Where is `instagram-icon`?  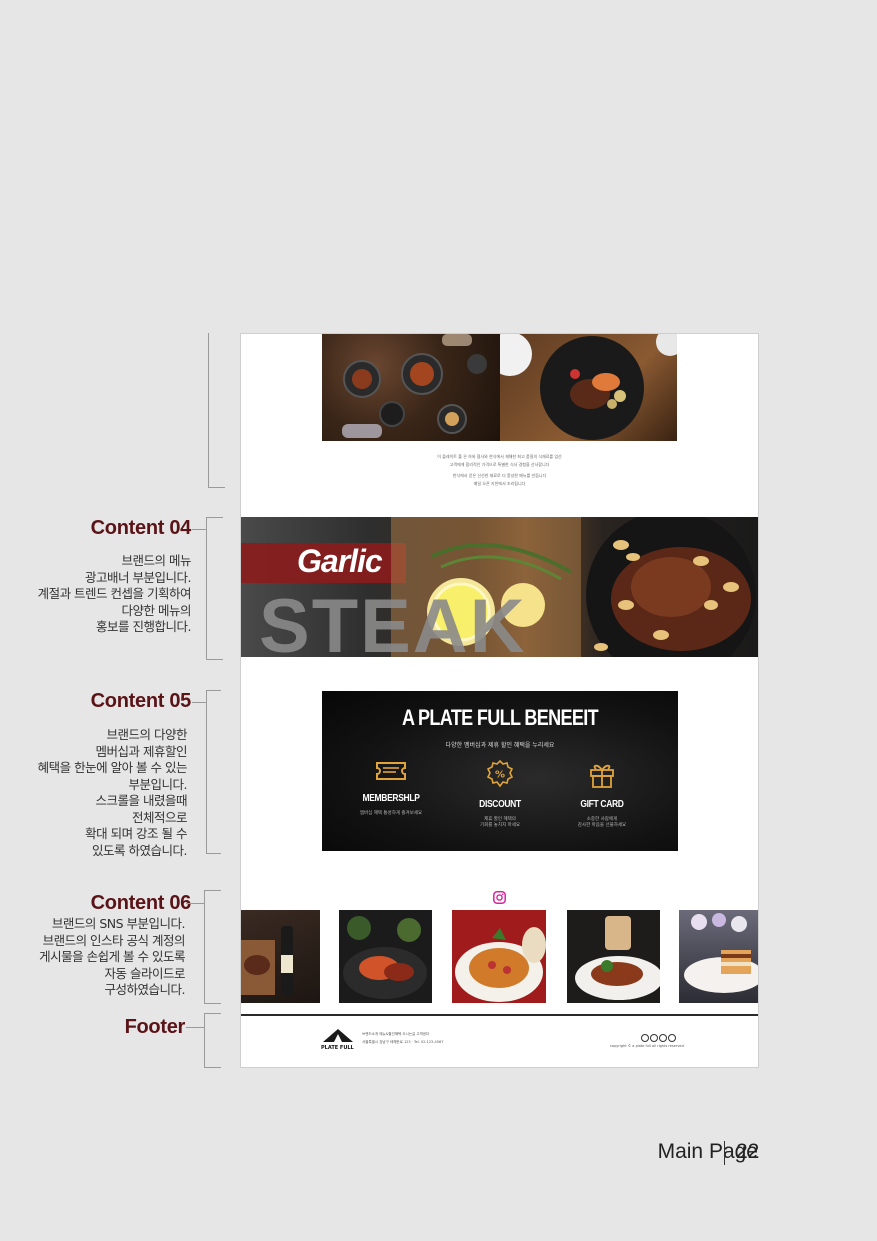
instagram-icon is located at coordinates (499, 897).